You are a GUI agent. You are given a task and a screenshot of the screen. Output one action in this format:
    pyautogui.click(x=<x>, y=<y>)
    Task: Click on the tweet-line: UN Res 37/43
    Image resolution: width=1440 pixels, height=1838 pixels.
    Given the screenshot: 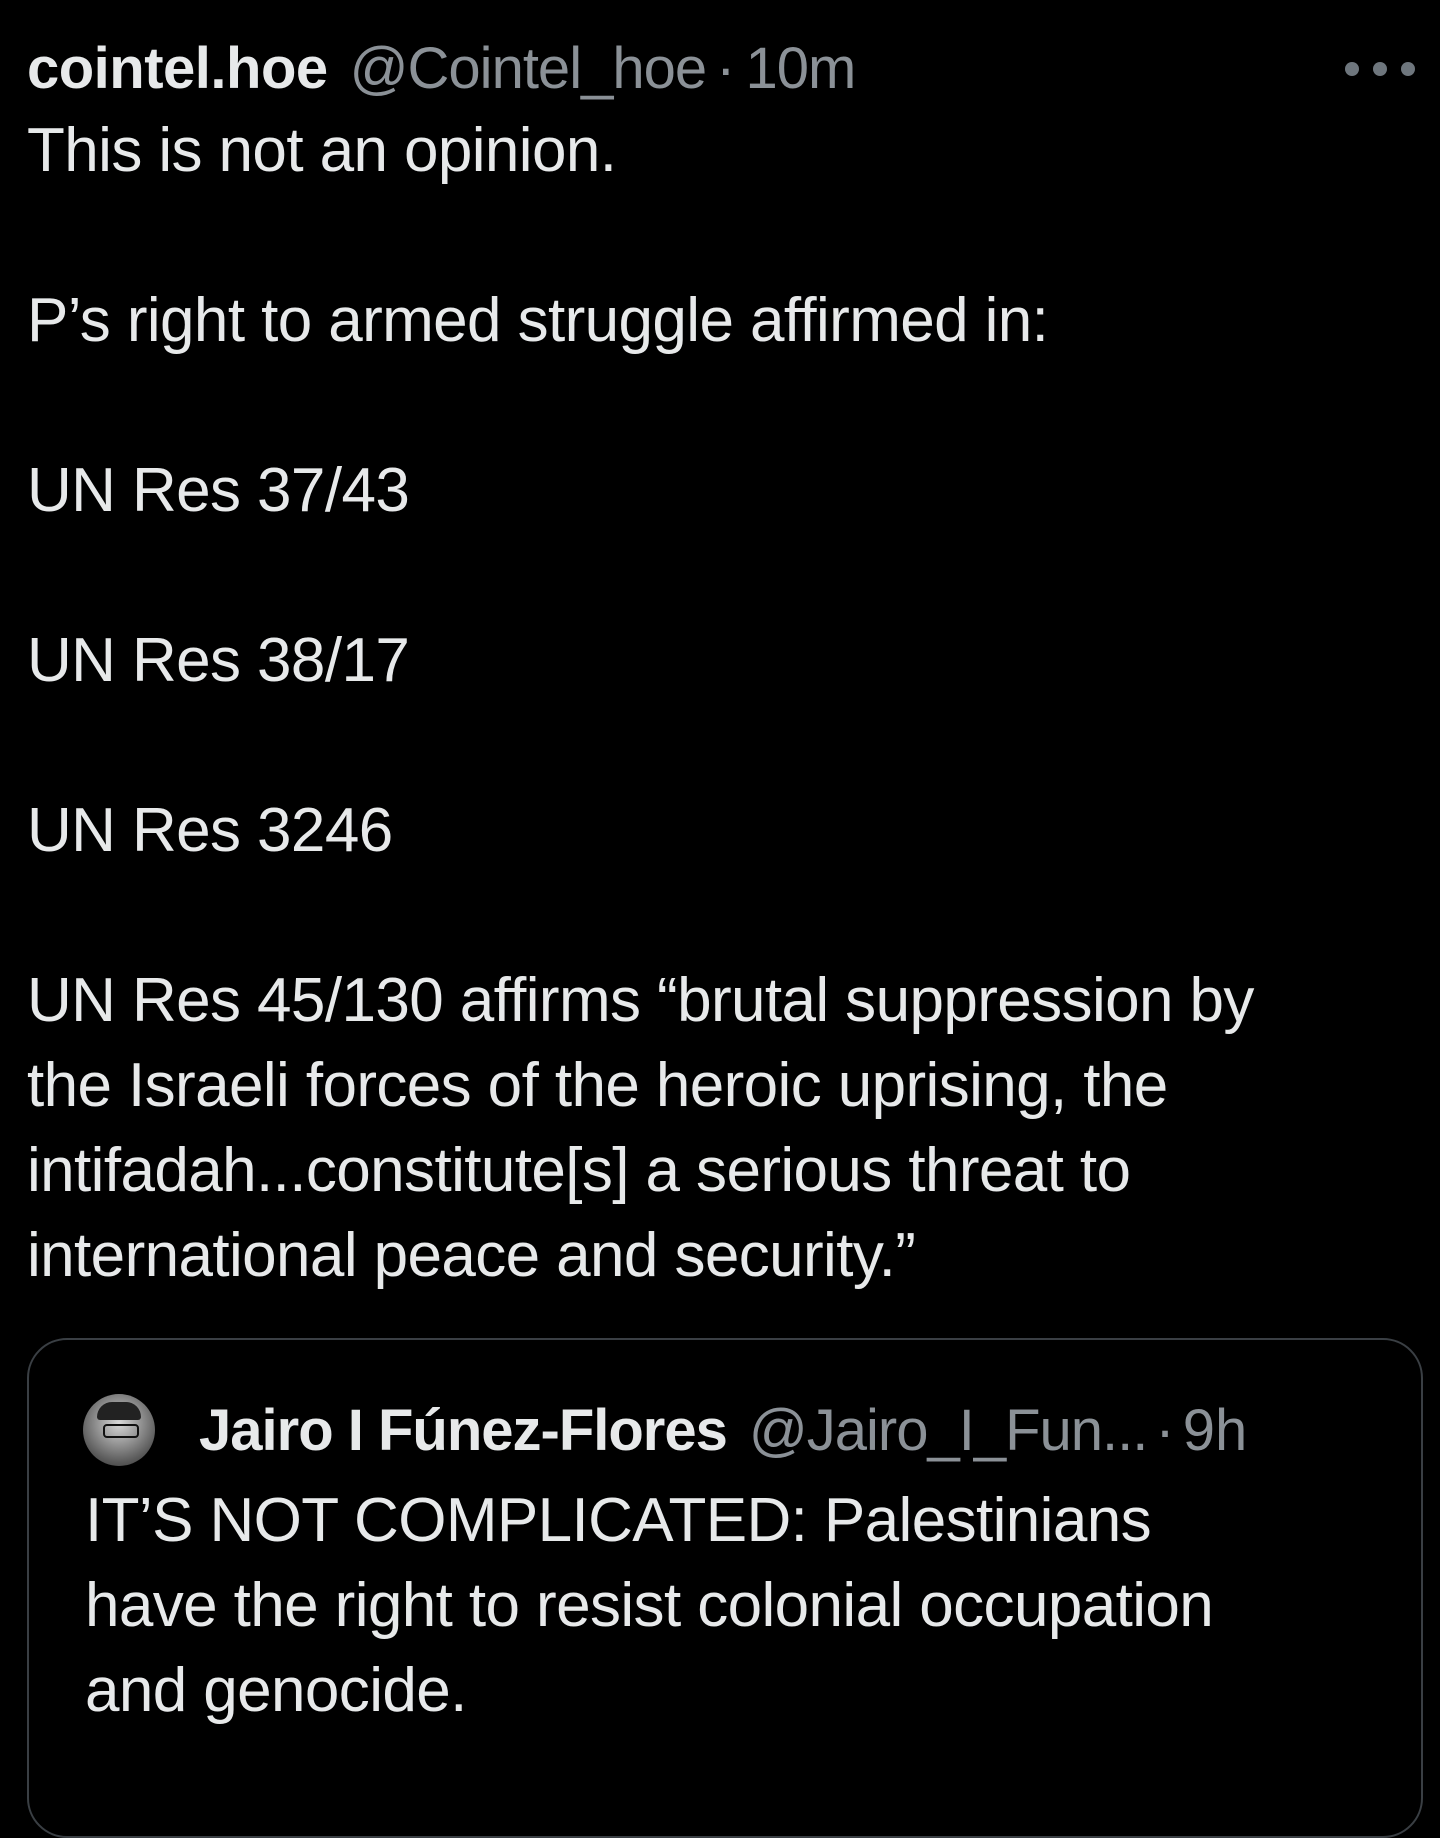 What is the action you would take?
    pyautogui.click(x=218, y=490)
    